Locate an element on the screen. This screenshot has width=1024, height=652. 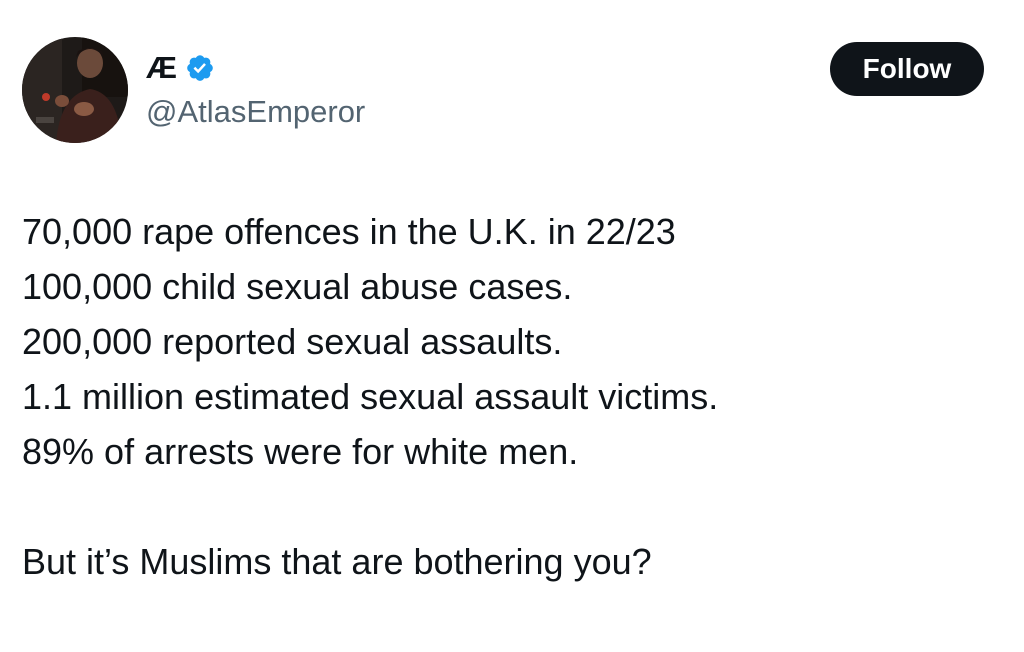
avatar-photo-icon is located at coordinates (75, 90).